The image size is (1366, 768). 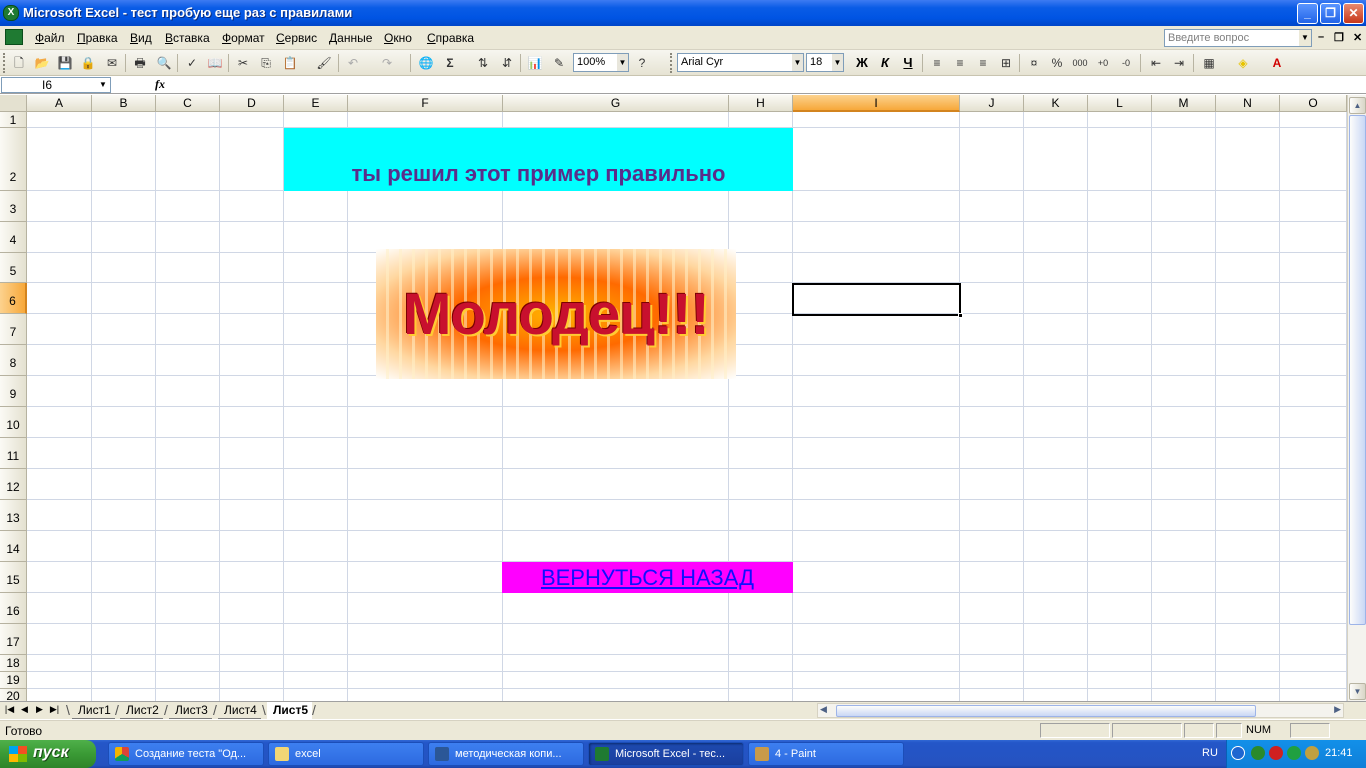 I want to click on network-icon, so click(x=1258, y=753).